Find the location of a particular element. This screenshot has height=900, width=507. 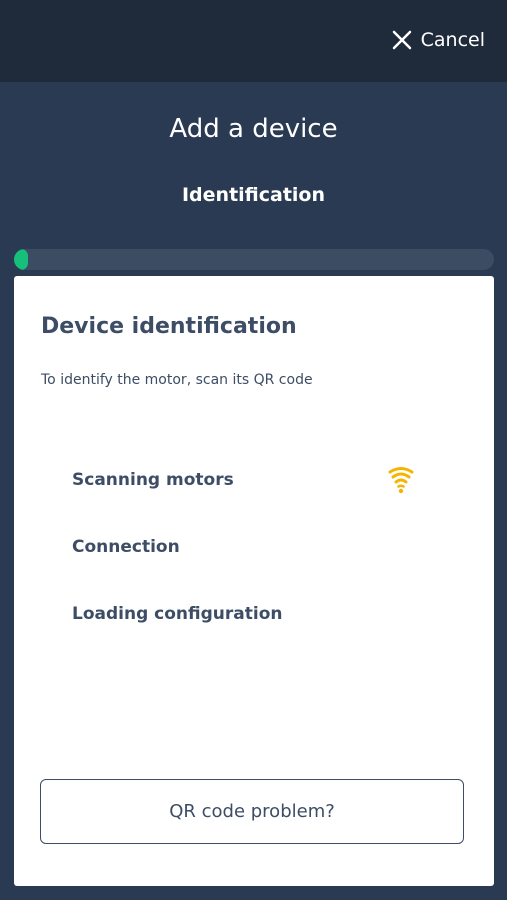

cancel-label: Cancel is located at coordinates (452, 40).